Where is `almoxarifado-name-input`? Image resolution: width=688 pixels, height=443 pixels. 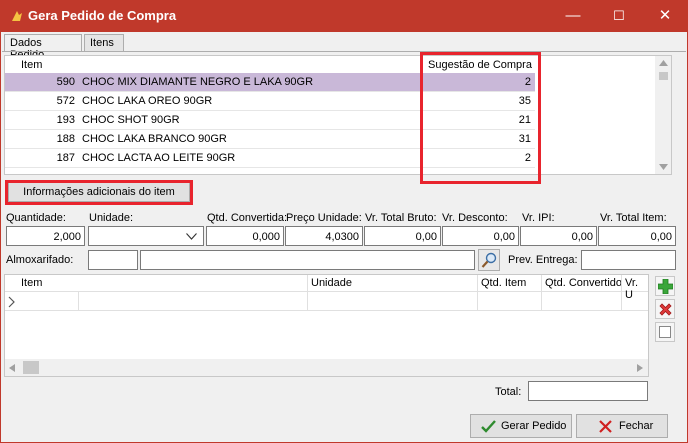 almoxarifado-name-input is located at coordinates (307, 260).